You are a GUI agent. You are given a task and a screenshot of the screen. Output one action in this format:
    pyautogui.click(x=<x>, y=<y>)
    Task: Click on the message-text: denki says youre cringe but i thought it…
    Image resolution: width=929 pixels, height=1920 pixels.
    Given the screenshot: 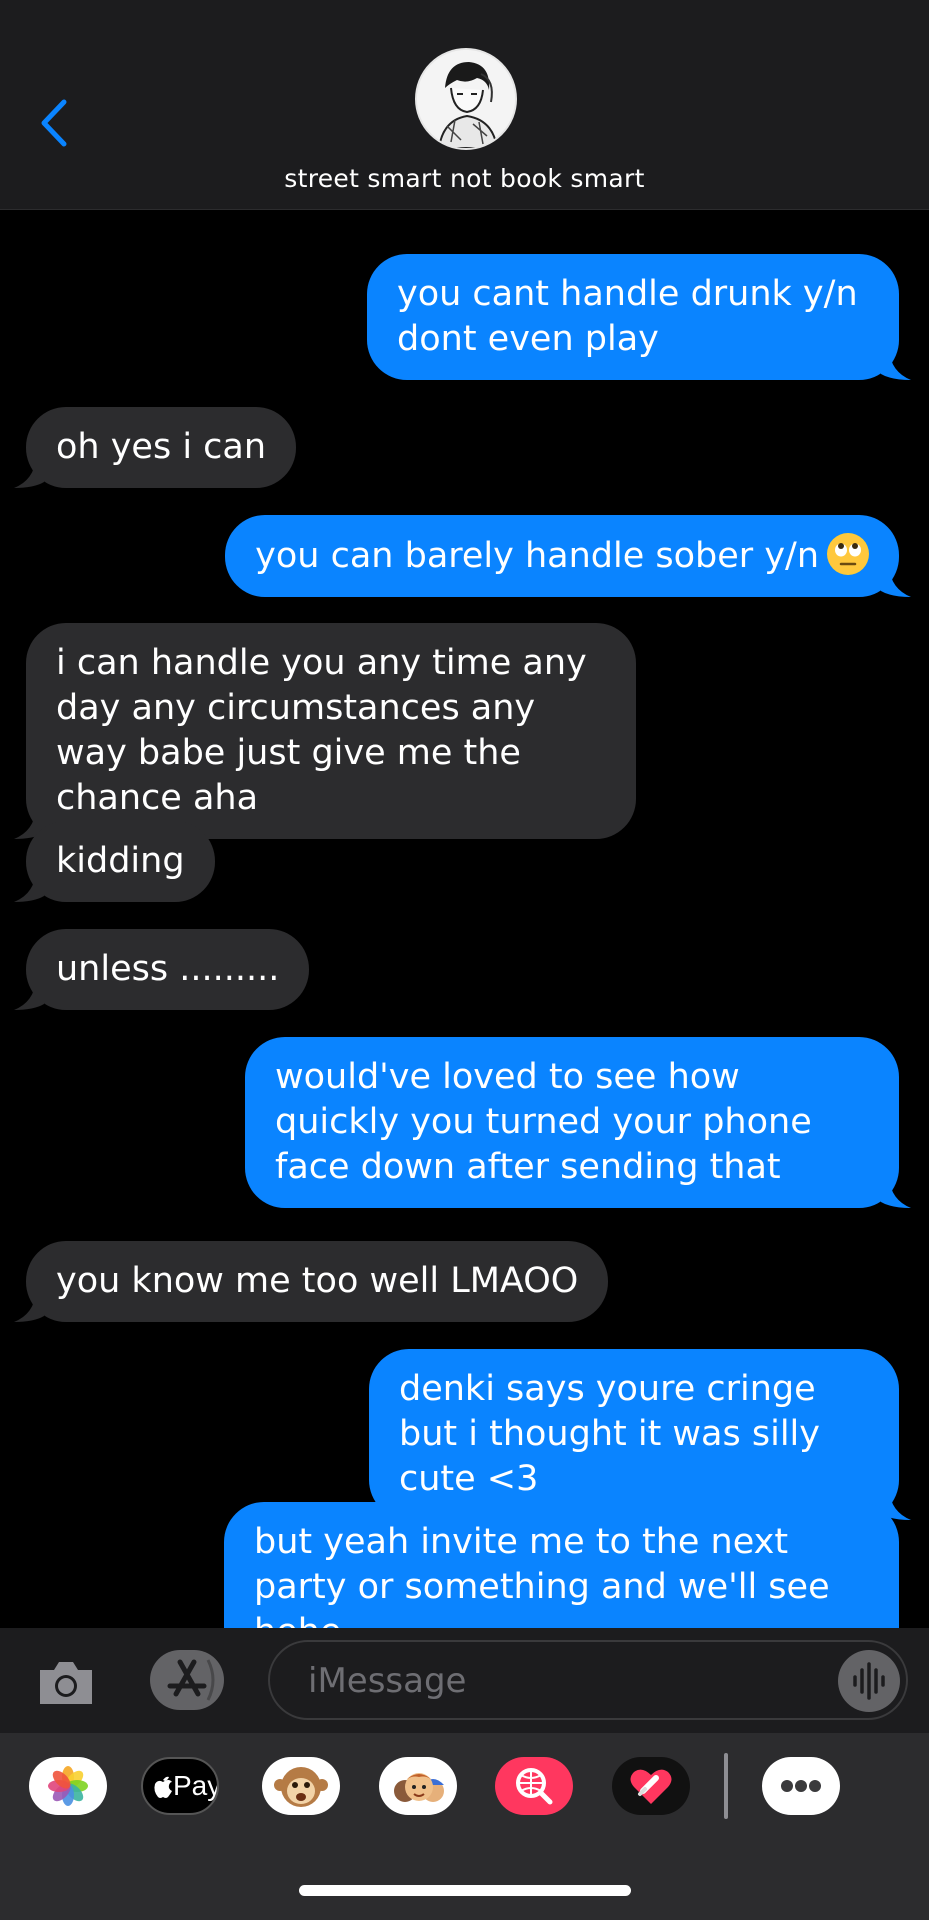 What is the action you would take?
    pyautogui.click(x=609, y=1434)
    